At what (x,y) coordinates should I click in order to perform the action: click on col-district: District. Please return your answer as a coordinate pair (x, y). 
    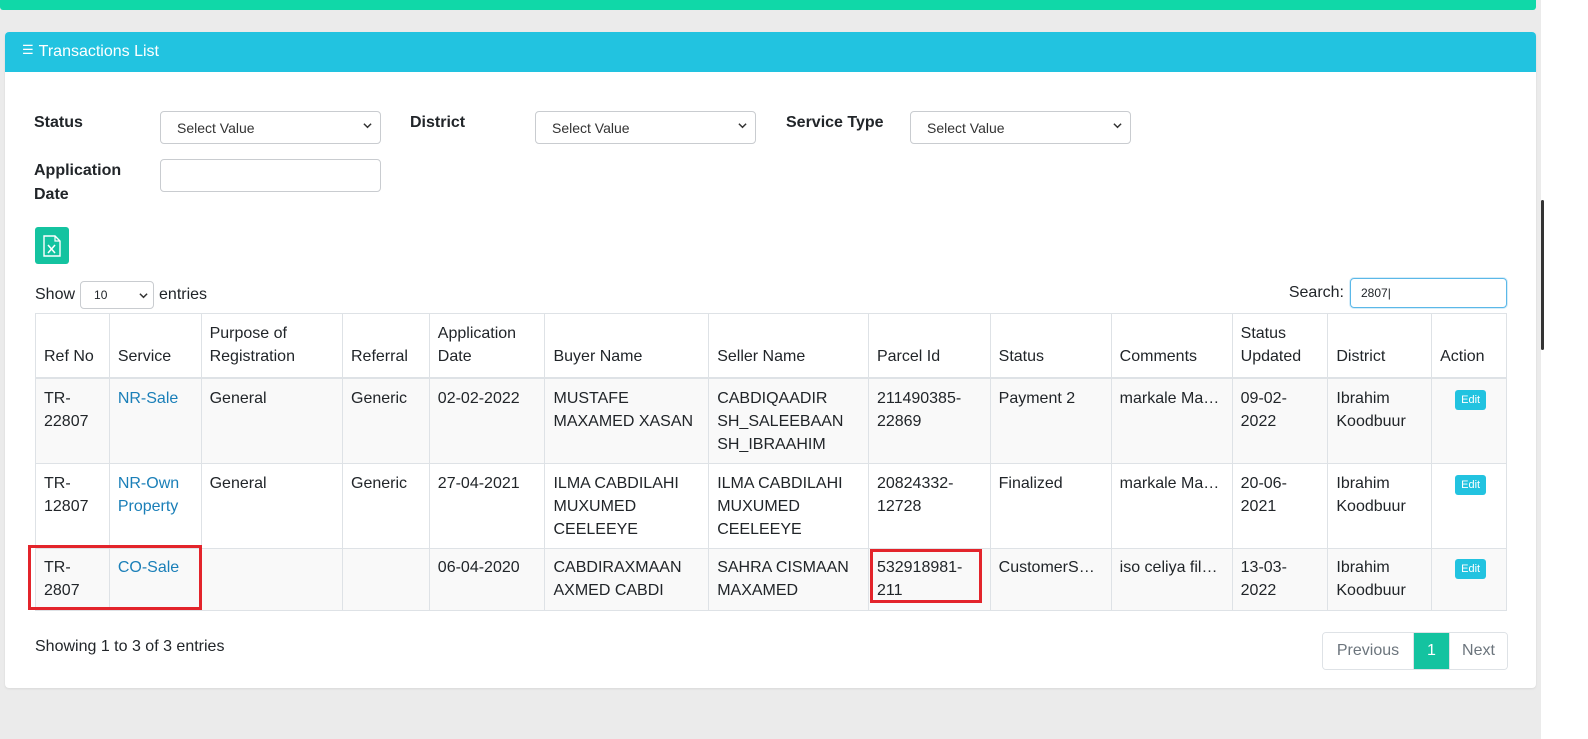
    Looking at the image, I should click on (1380, 346).